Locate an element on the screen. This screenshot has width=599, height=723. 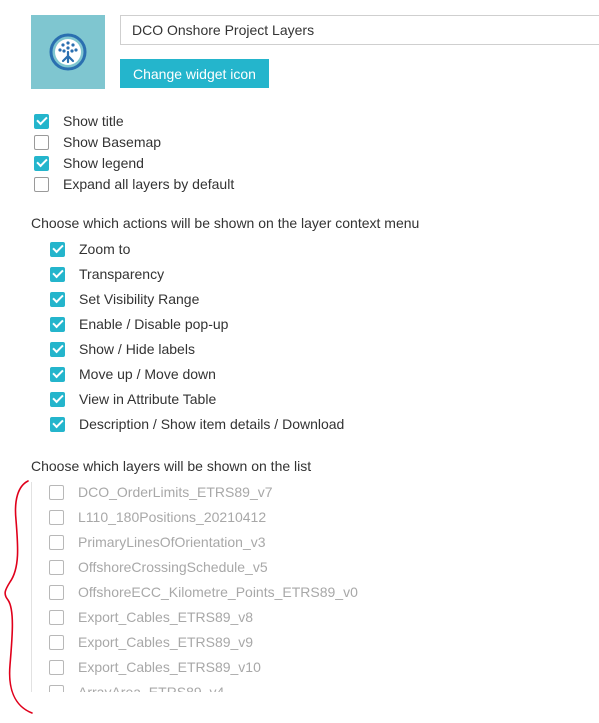
action-label: Transparency is located at coordinates (122, 274).